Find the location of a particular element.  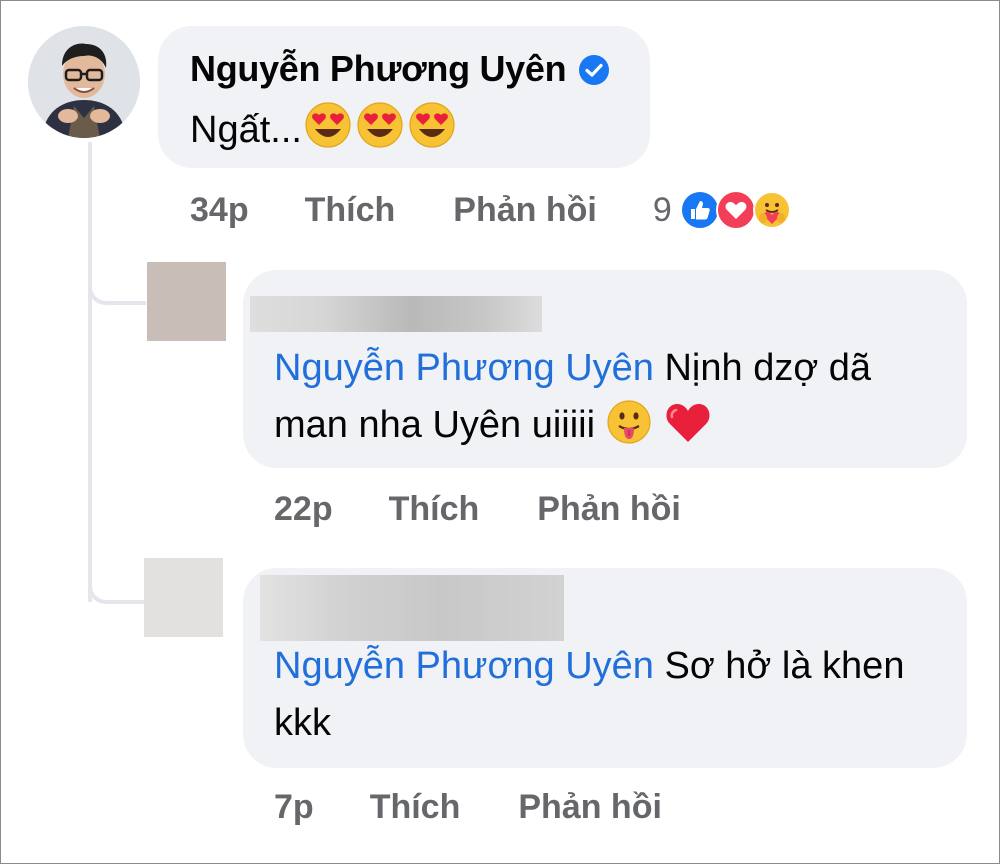

comment-actions: 34p Thích Phản hồi 9 is located at coordinates (490, 210).